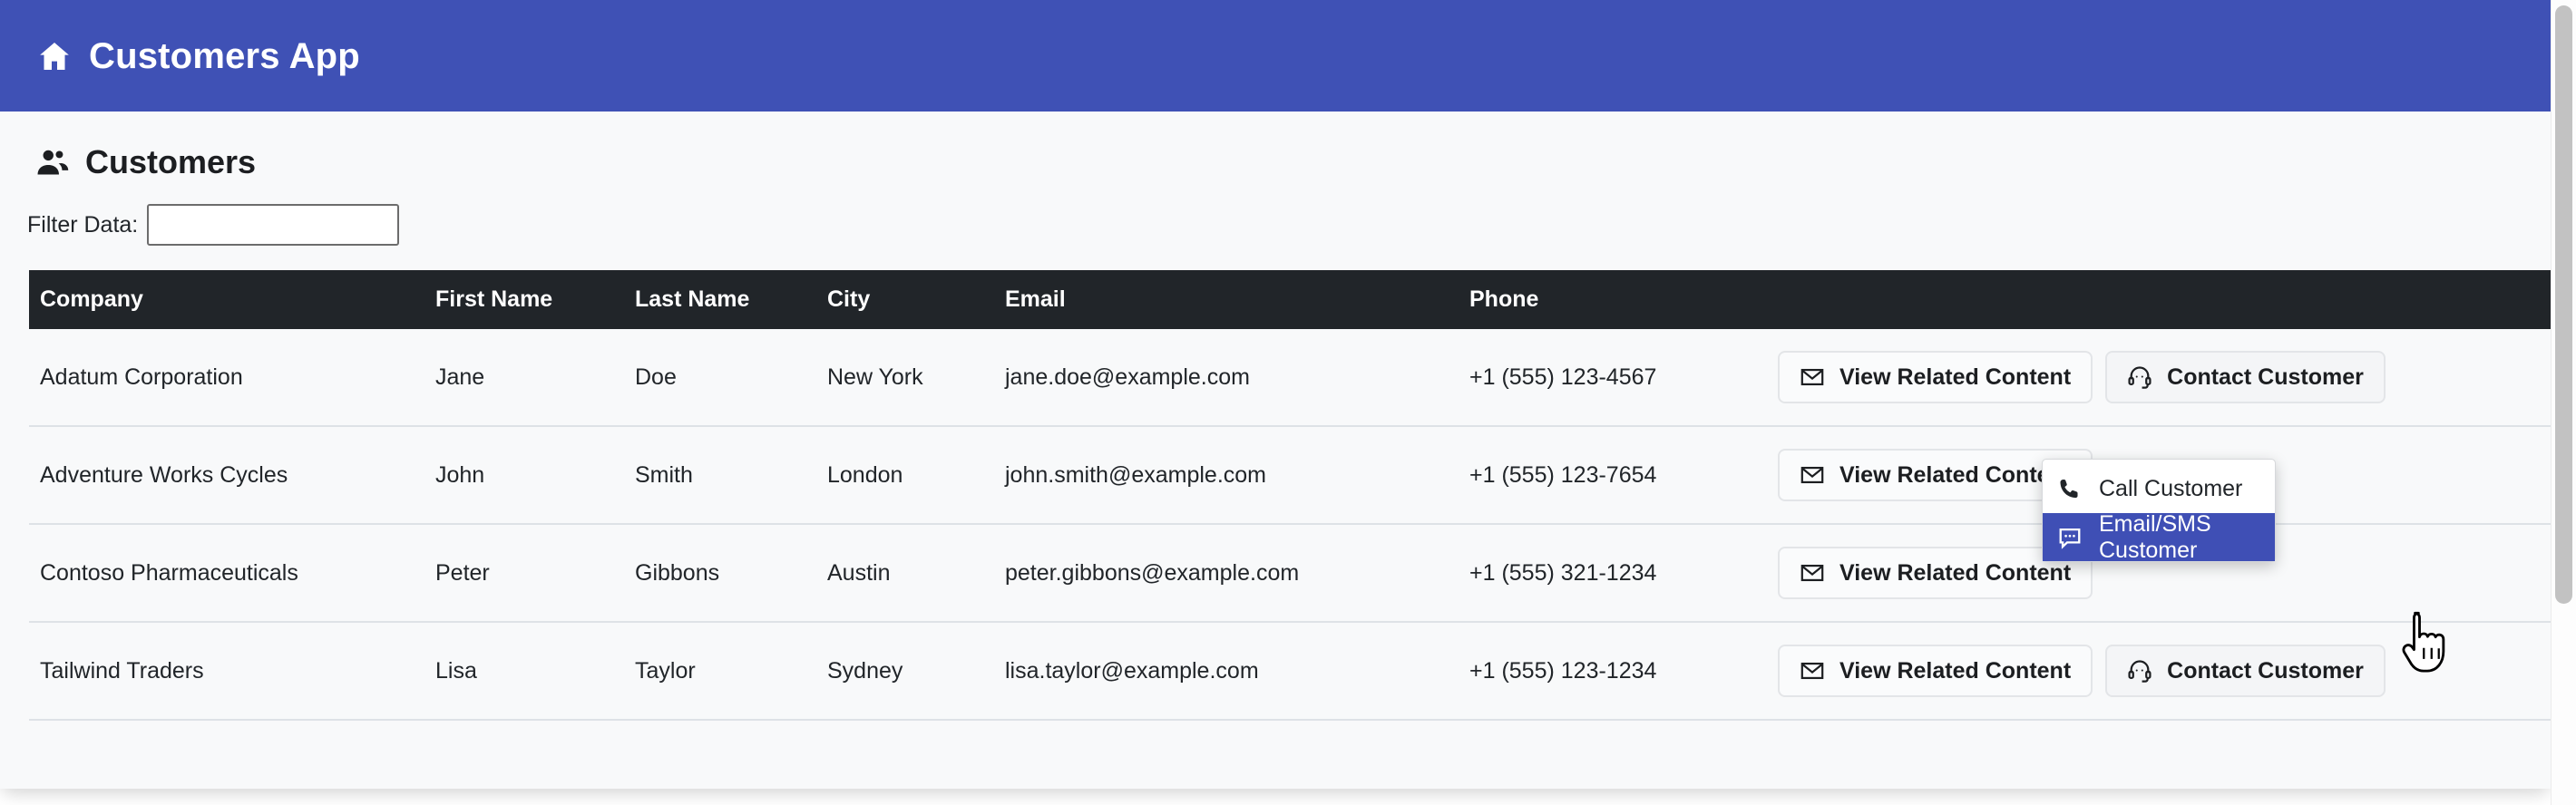  Describe the element at coordinates (1623, 573) in the screenshot. I see `cell-phone: +1 (555) 321-1234` at that location.